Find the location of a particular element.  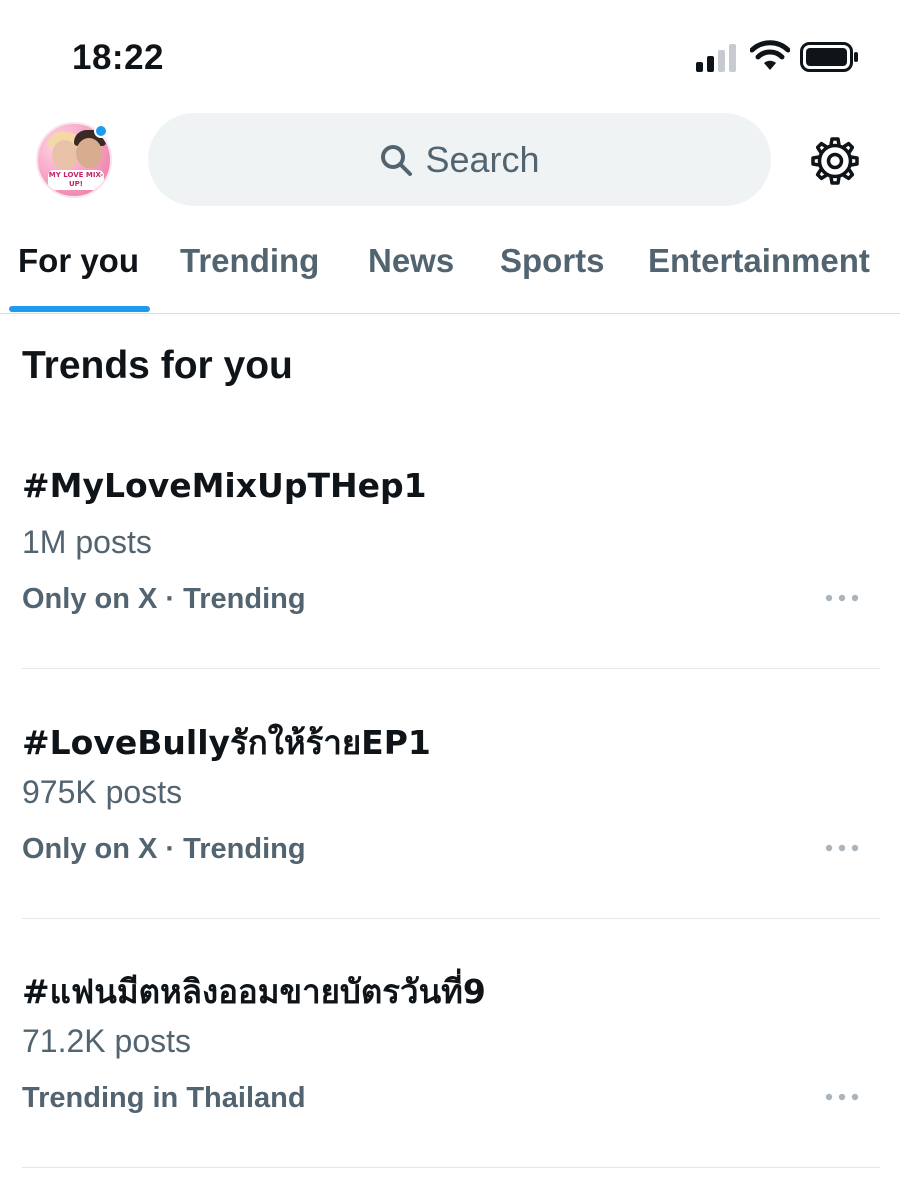

wifi-icon is located at coordinates (770, 55).